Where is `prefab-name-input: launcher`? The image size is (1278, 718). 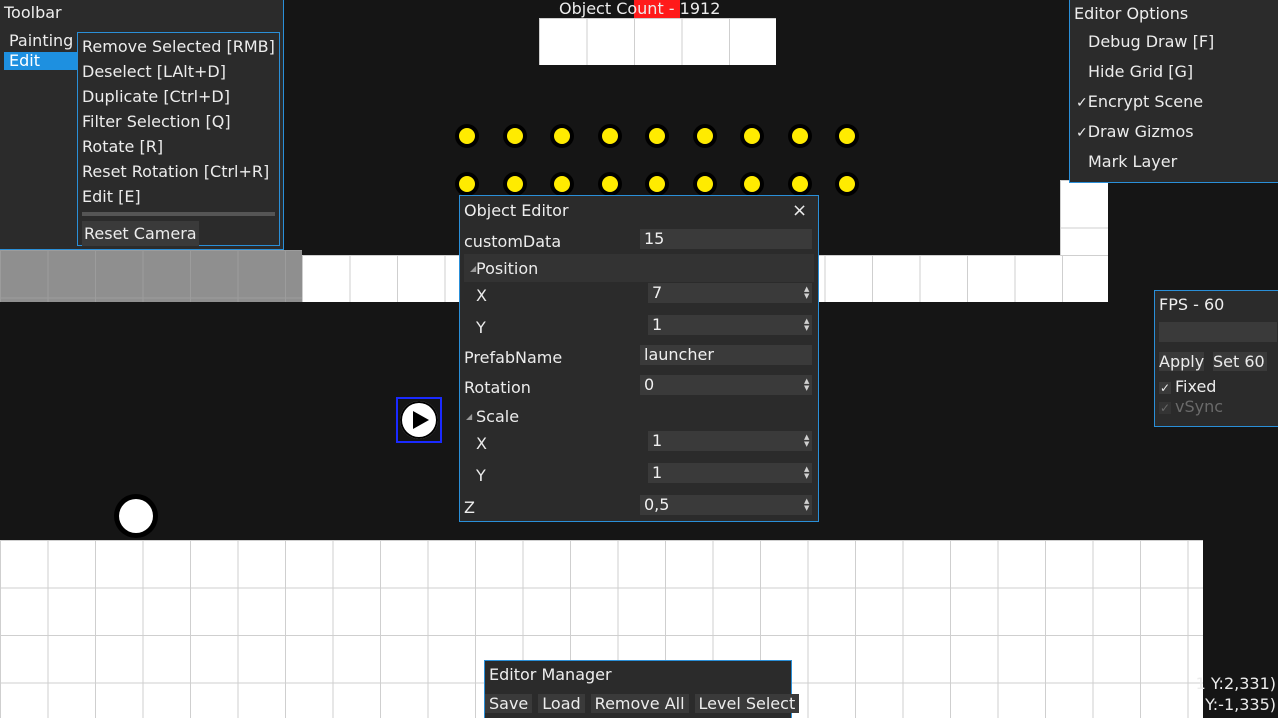
prefab-name-input: launcher is located at coordinates (726, 355).